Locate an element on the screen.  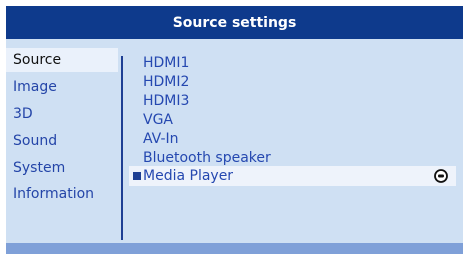
sidebar-item-3d: 3D is located at coordinates (62, 114).